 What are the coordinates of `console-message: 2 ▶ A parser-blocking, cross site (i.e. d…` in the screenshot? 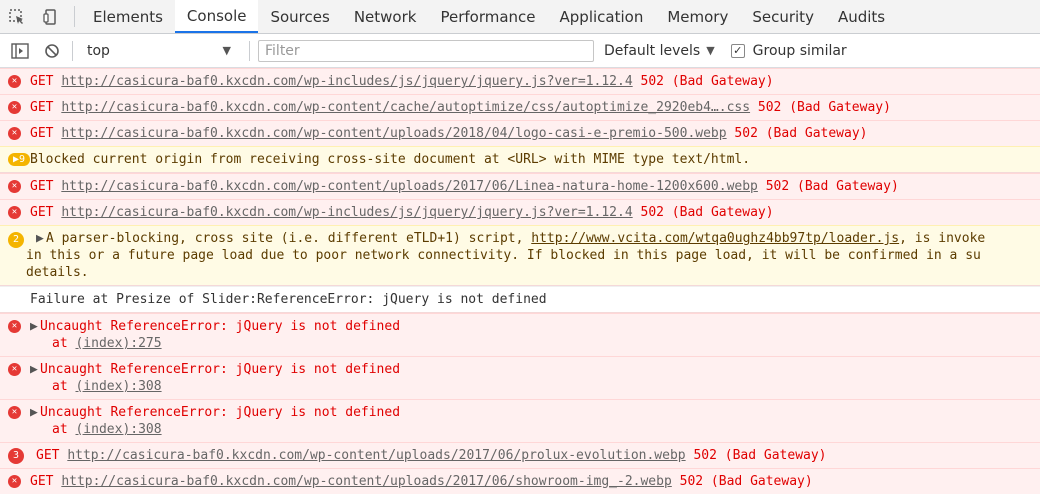 It's located at (520, 255).